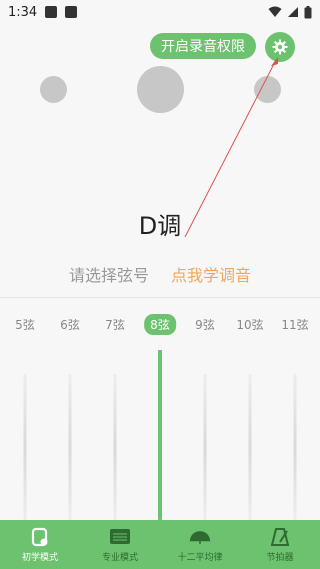  What do you see at coordinates (115, 324) in the screenshot?
I see `string-7-label: 7弦` at bounding box center [115, 324].